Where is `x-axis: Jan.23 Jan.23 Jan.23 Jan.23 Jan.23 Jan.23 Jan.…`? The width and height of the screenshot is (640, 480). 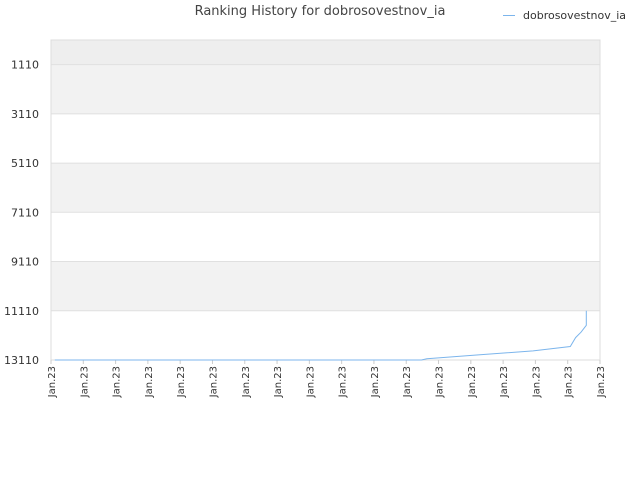 x-axis: Jan.23 Jan.23 Jan.23 Jan.23 Jan.23 Jan.23 Jan.… is located at coordinates (327, 379).